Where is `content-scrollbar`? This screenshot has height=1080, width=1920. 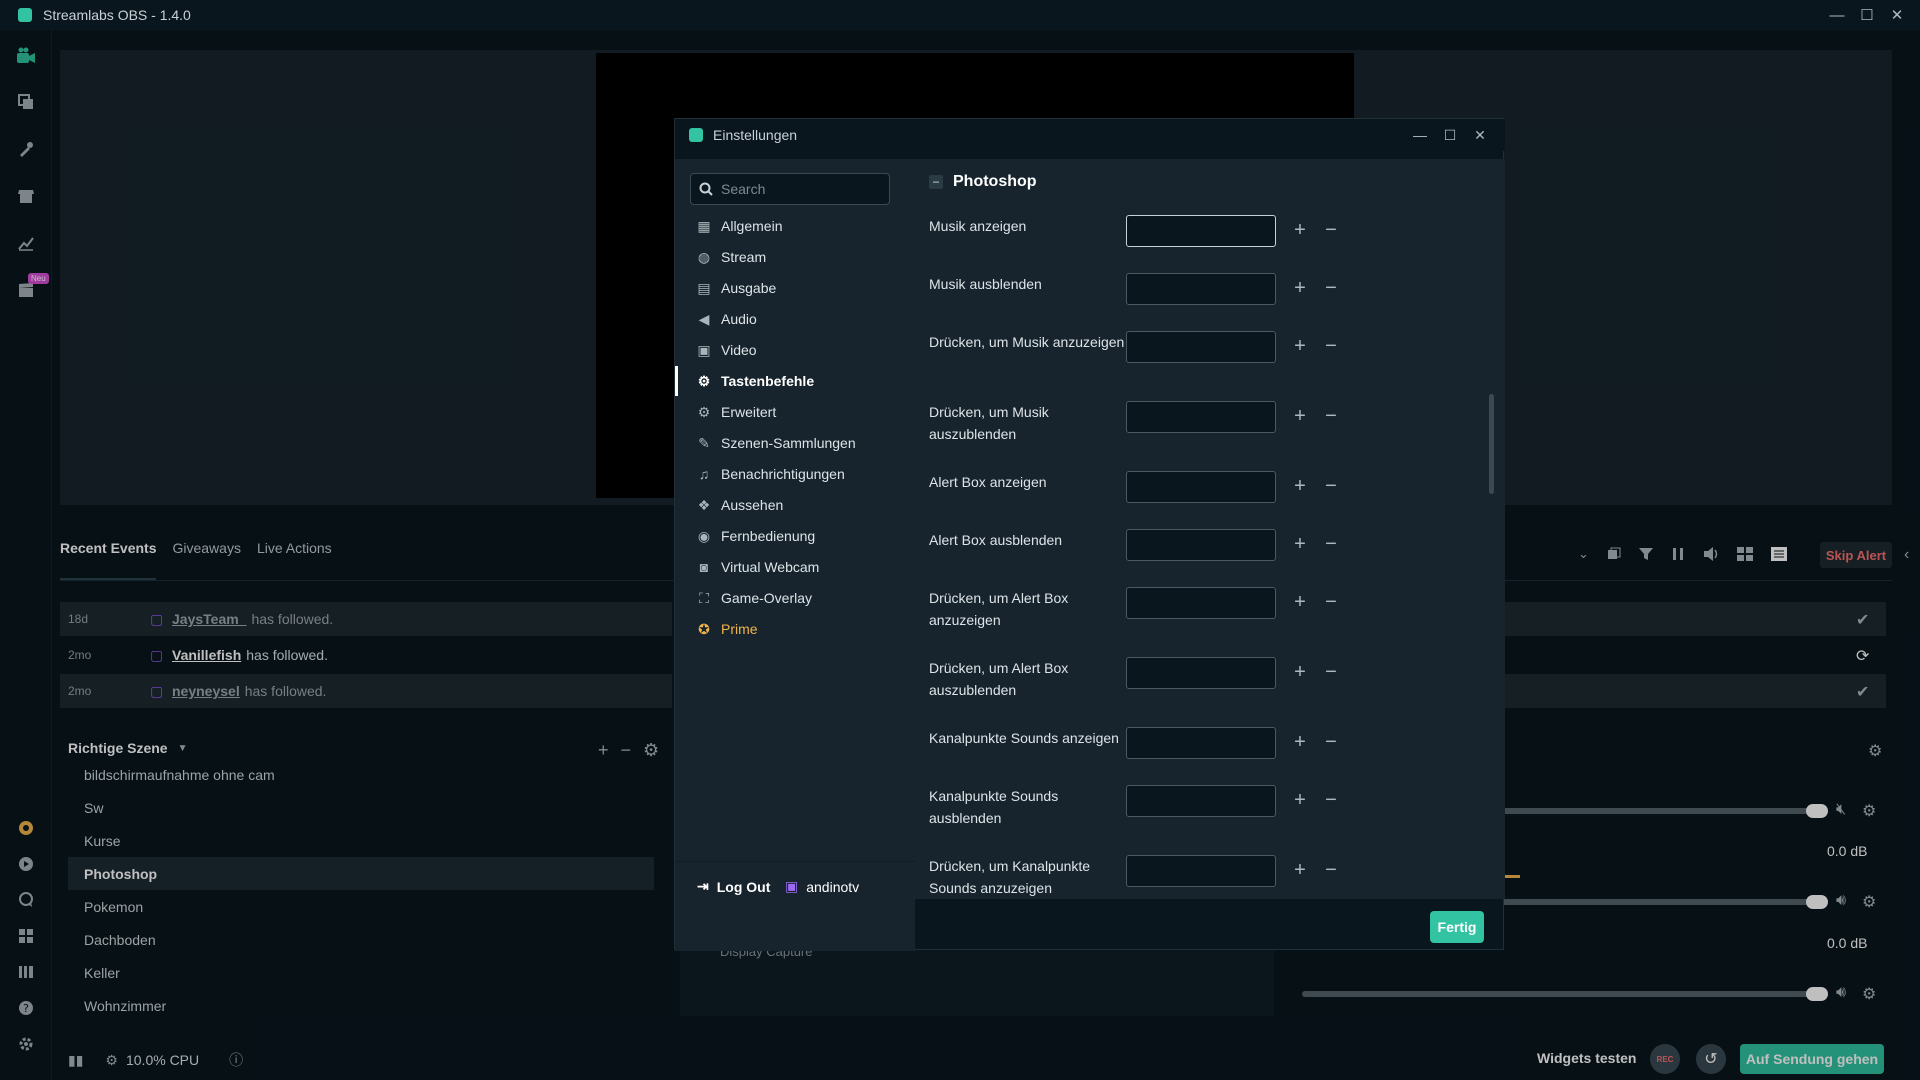
content-scrollbar is located at coordinates (1491, 444).